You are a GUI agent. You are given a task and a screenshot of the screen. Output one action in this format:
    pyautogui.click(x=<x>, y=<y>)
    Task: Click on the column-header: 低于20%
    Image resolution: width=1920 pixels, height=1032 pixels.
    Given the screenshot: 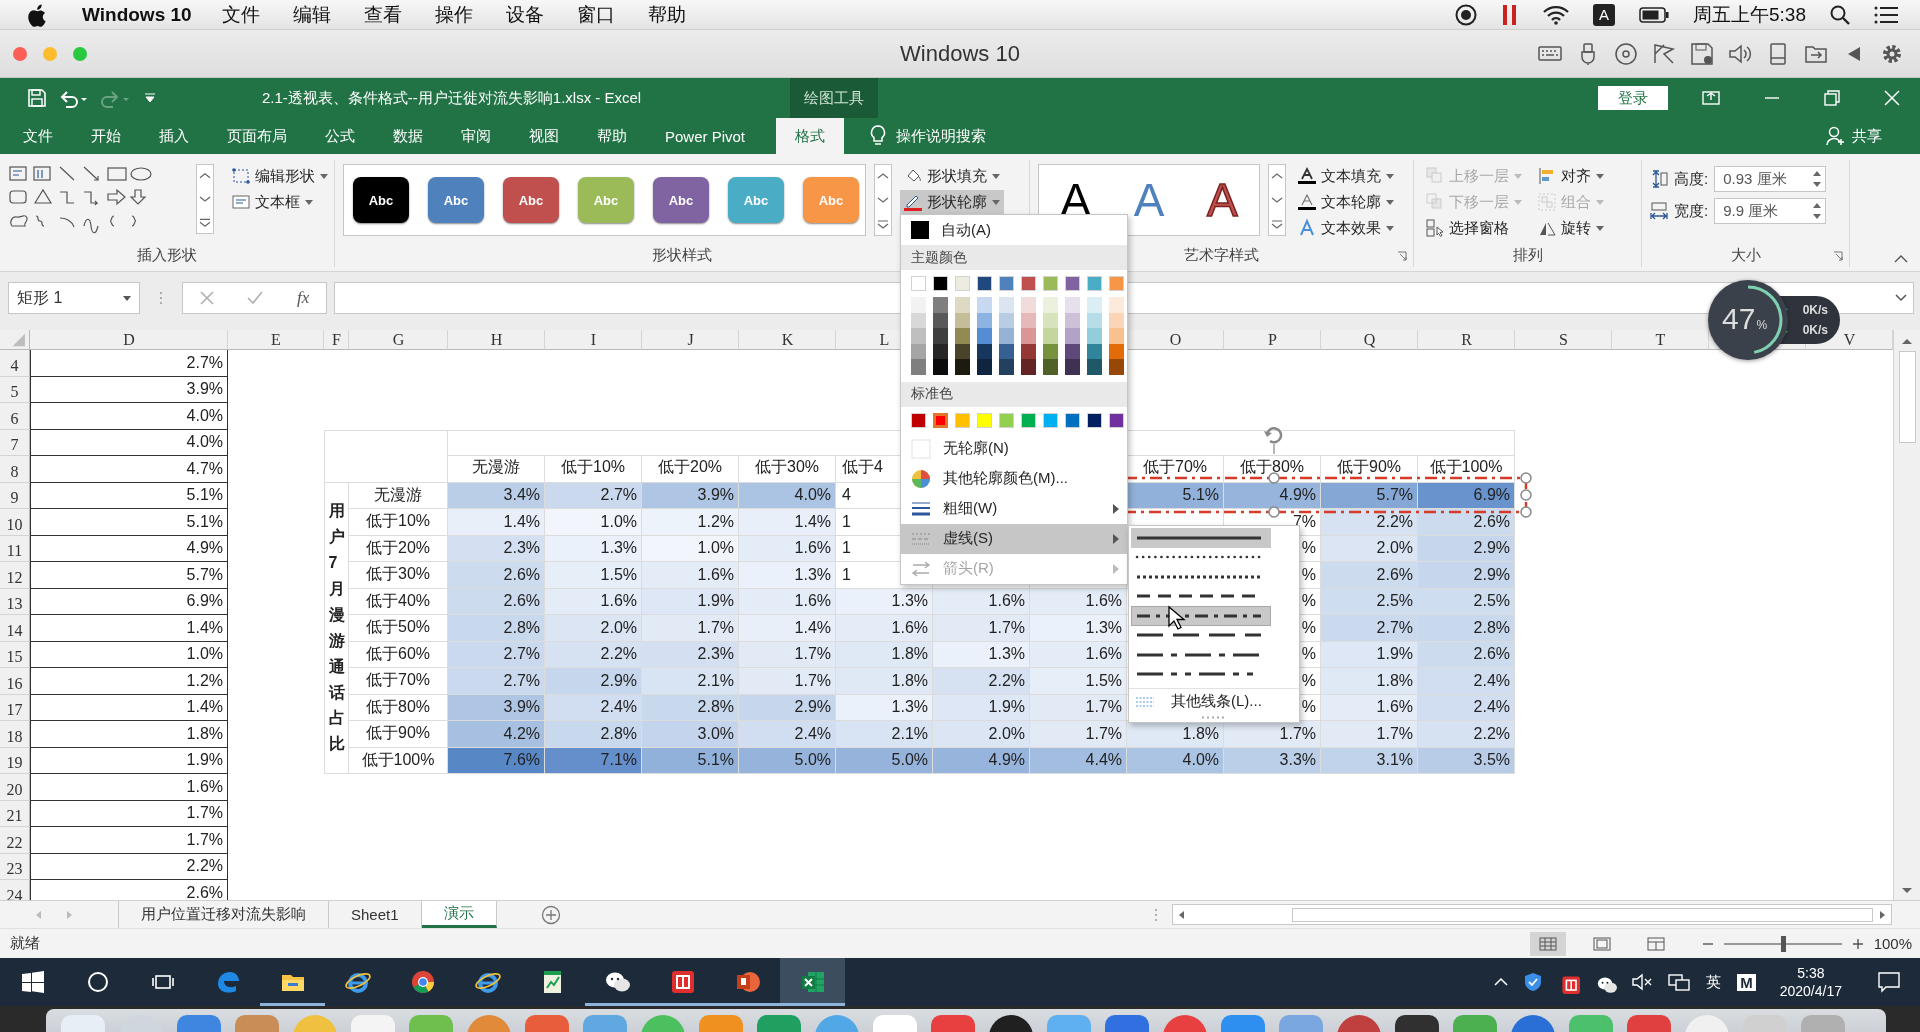 What is the action you would take?
    pyautogui.click(x=690, y=469)
    